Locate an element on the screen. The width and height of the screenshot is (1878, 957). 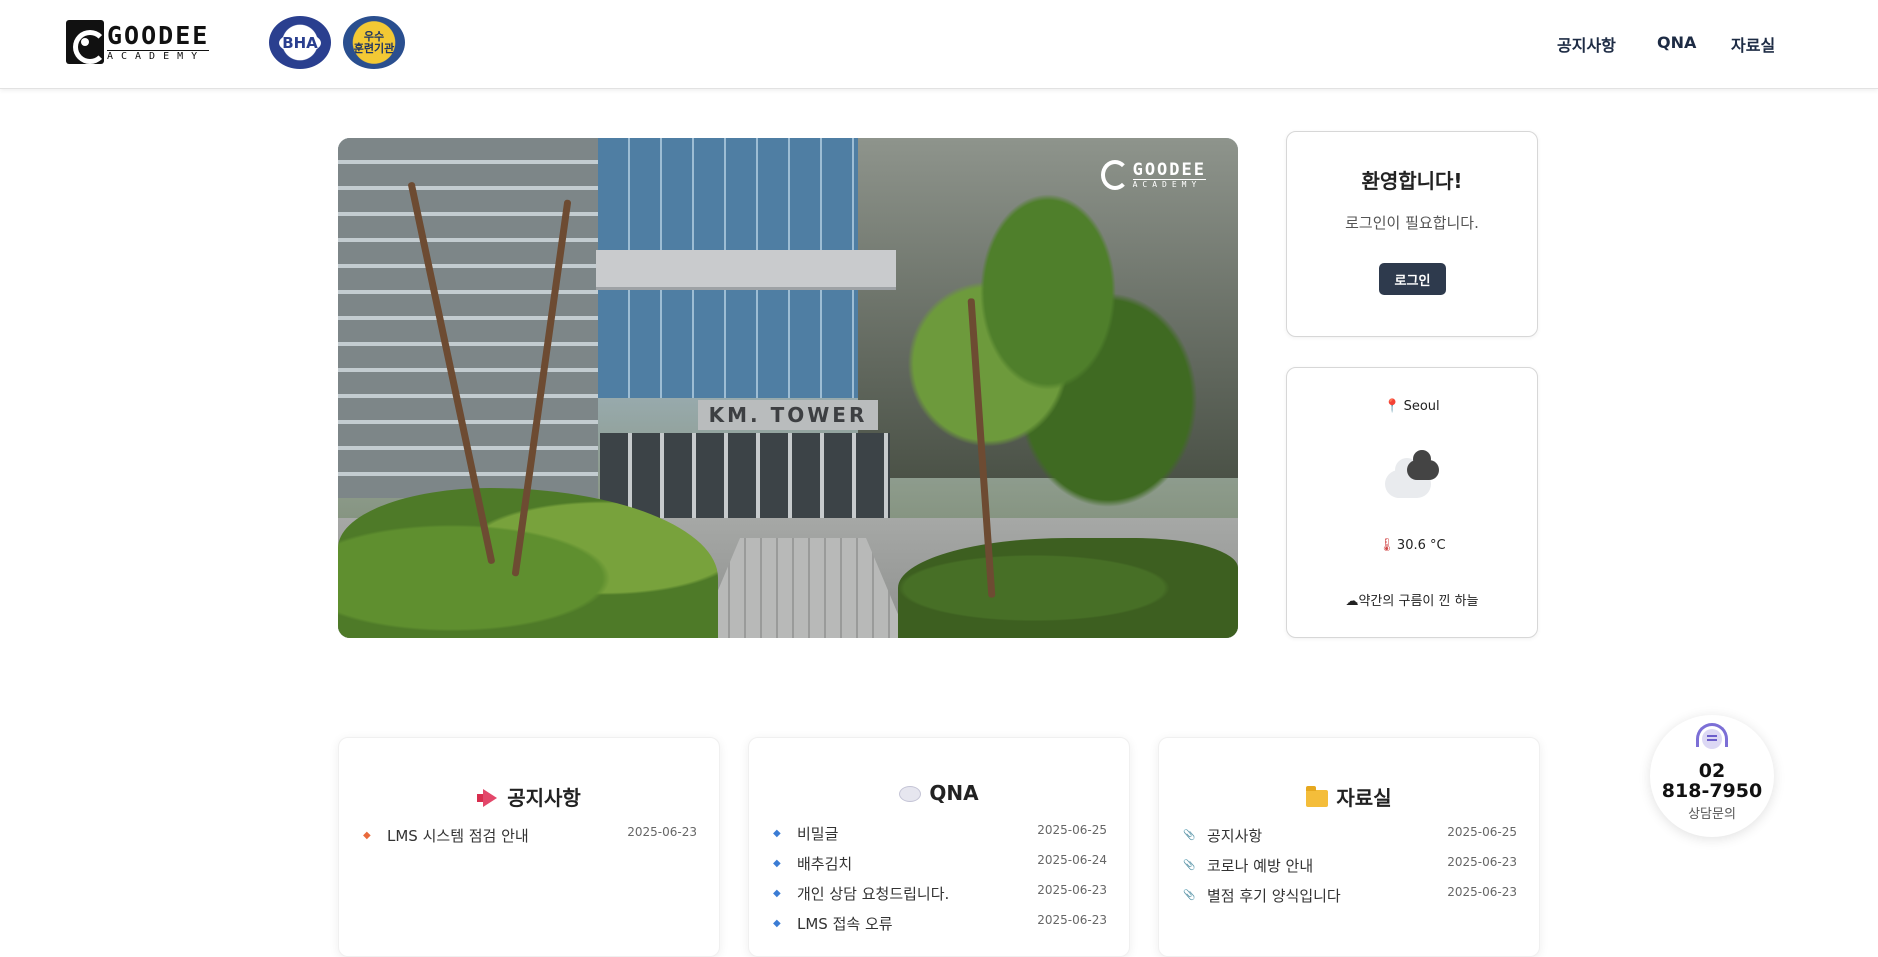
list-item-title: 별점 후기 양식입니다 is located at coordinates (1274, 895).